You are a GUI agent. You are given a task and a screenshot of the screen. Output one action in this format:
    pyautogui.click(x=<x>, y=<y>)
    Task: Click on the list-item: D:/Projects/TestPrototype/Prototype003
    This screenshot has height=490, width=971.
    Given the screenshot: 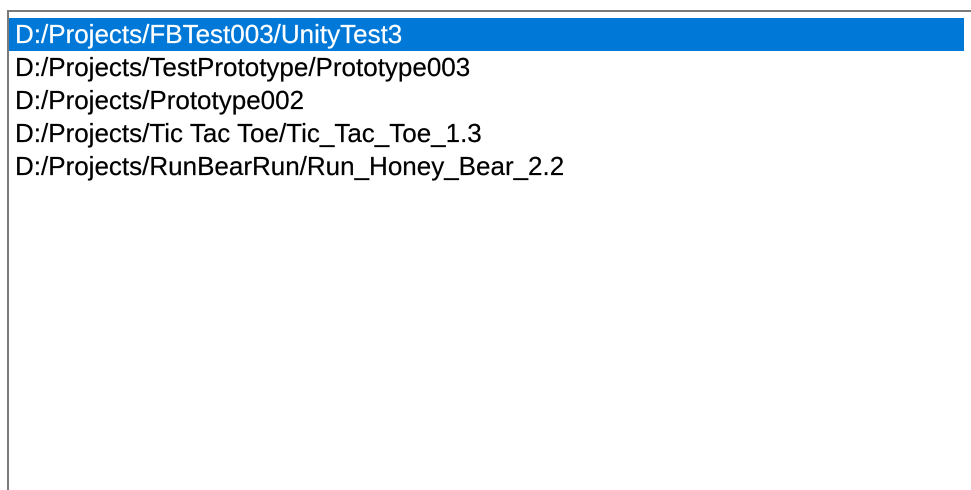 What is the action you would take?
    pyautogui.click(x=490, y=67)
    